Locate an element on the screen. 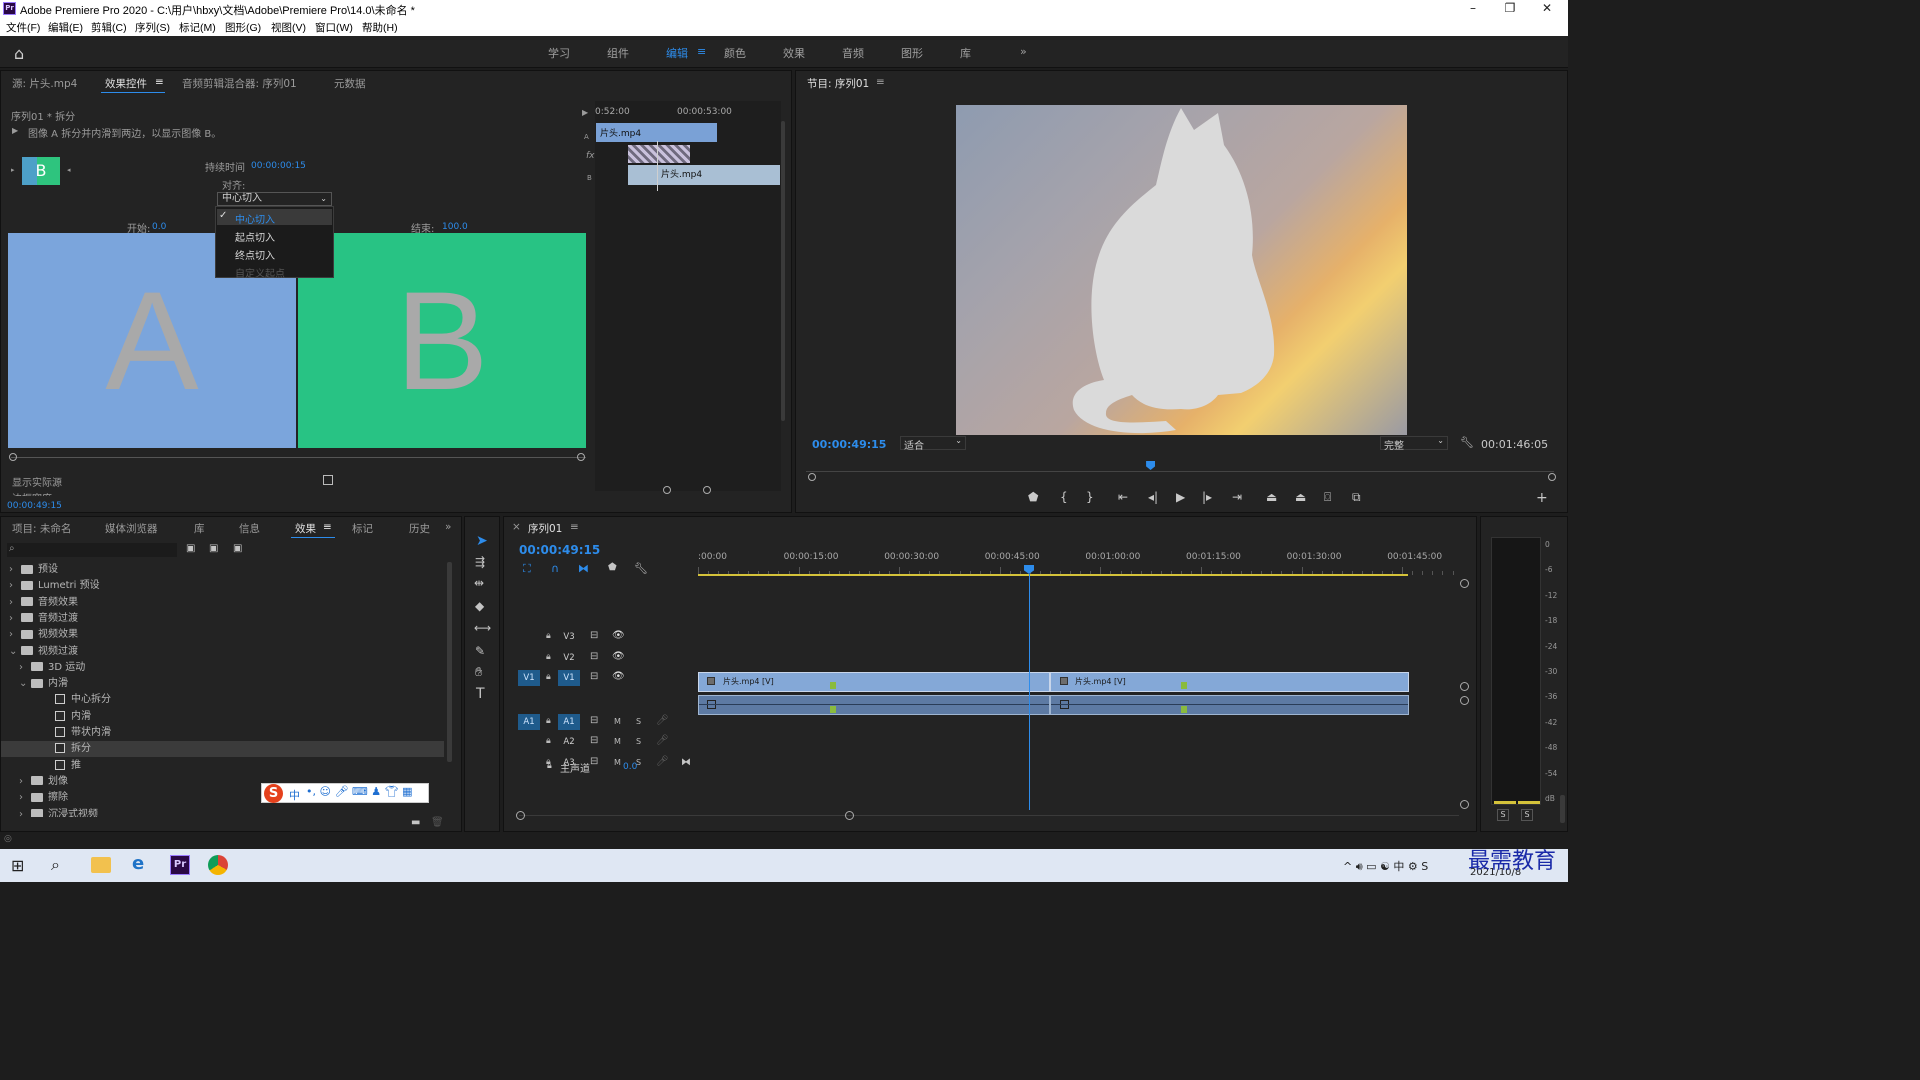 The width and height of the screenshot is (1920, 1080). tab-libraries: 库 is located at coordinates (199, 528).